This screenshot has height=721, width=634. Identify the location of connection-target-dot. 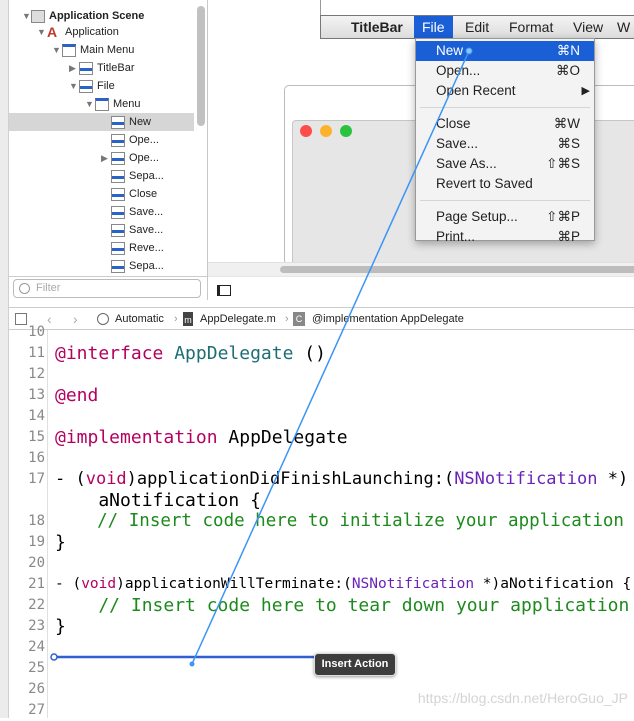
(192, 664).